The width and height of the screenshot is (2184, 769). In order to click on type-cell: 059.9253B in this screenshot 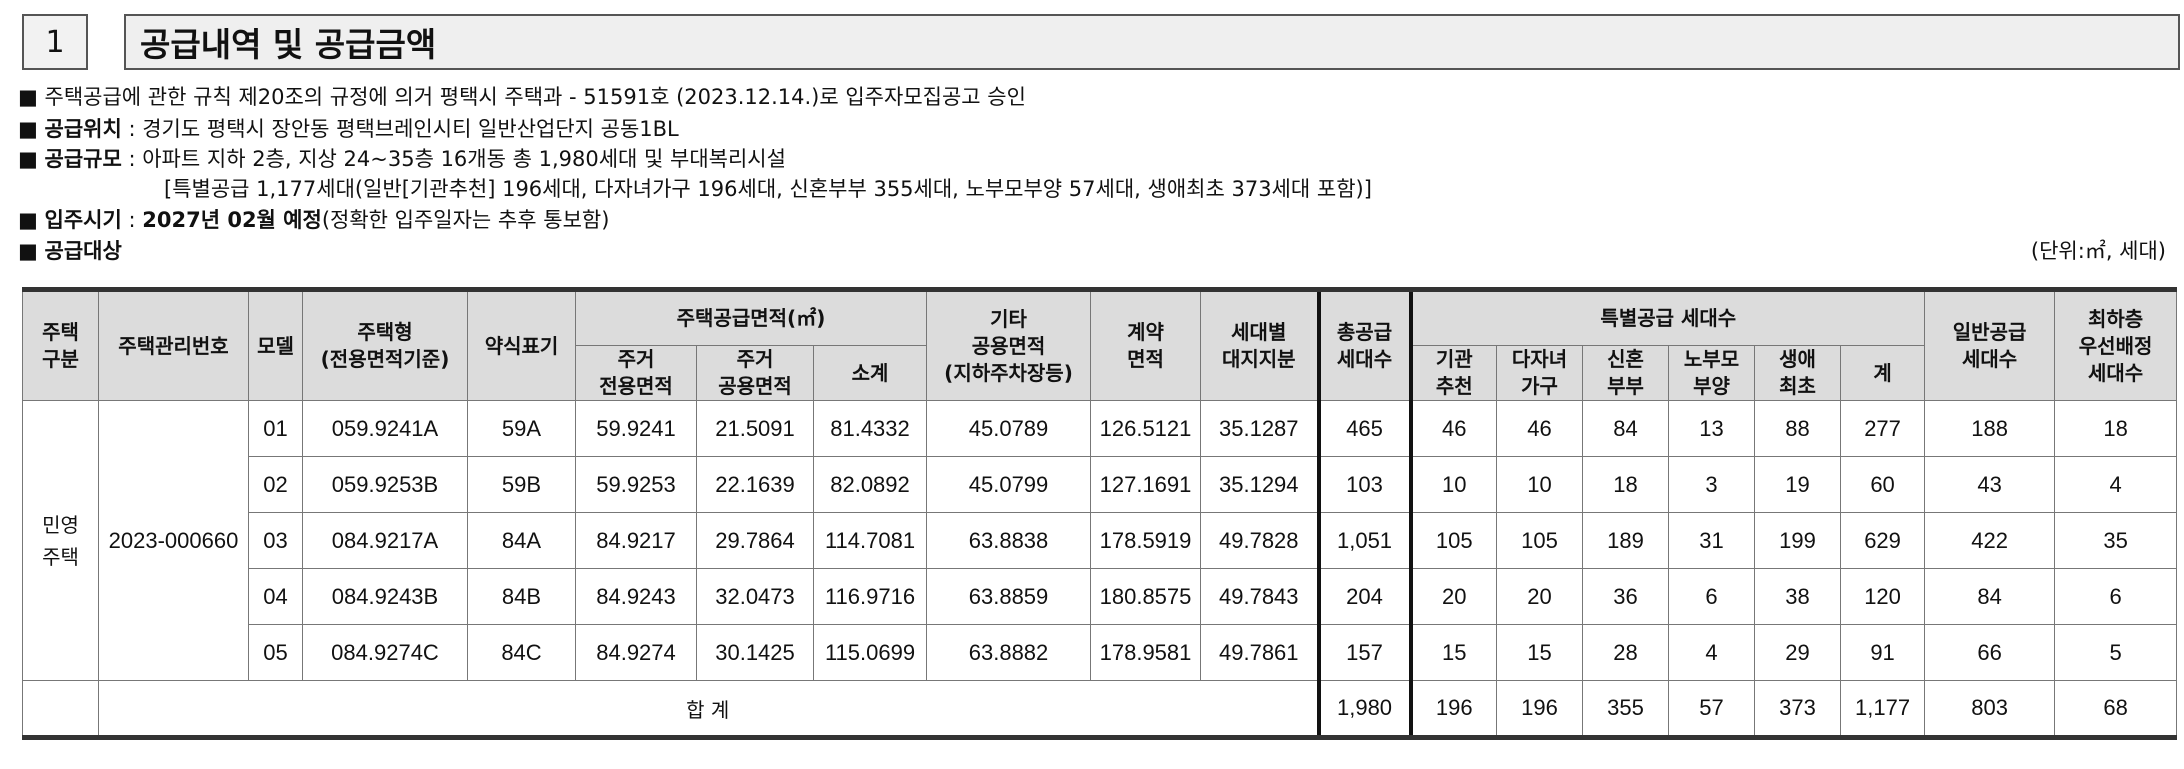, I will do `click(385, 484)`.